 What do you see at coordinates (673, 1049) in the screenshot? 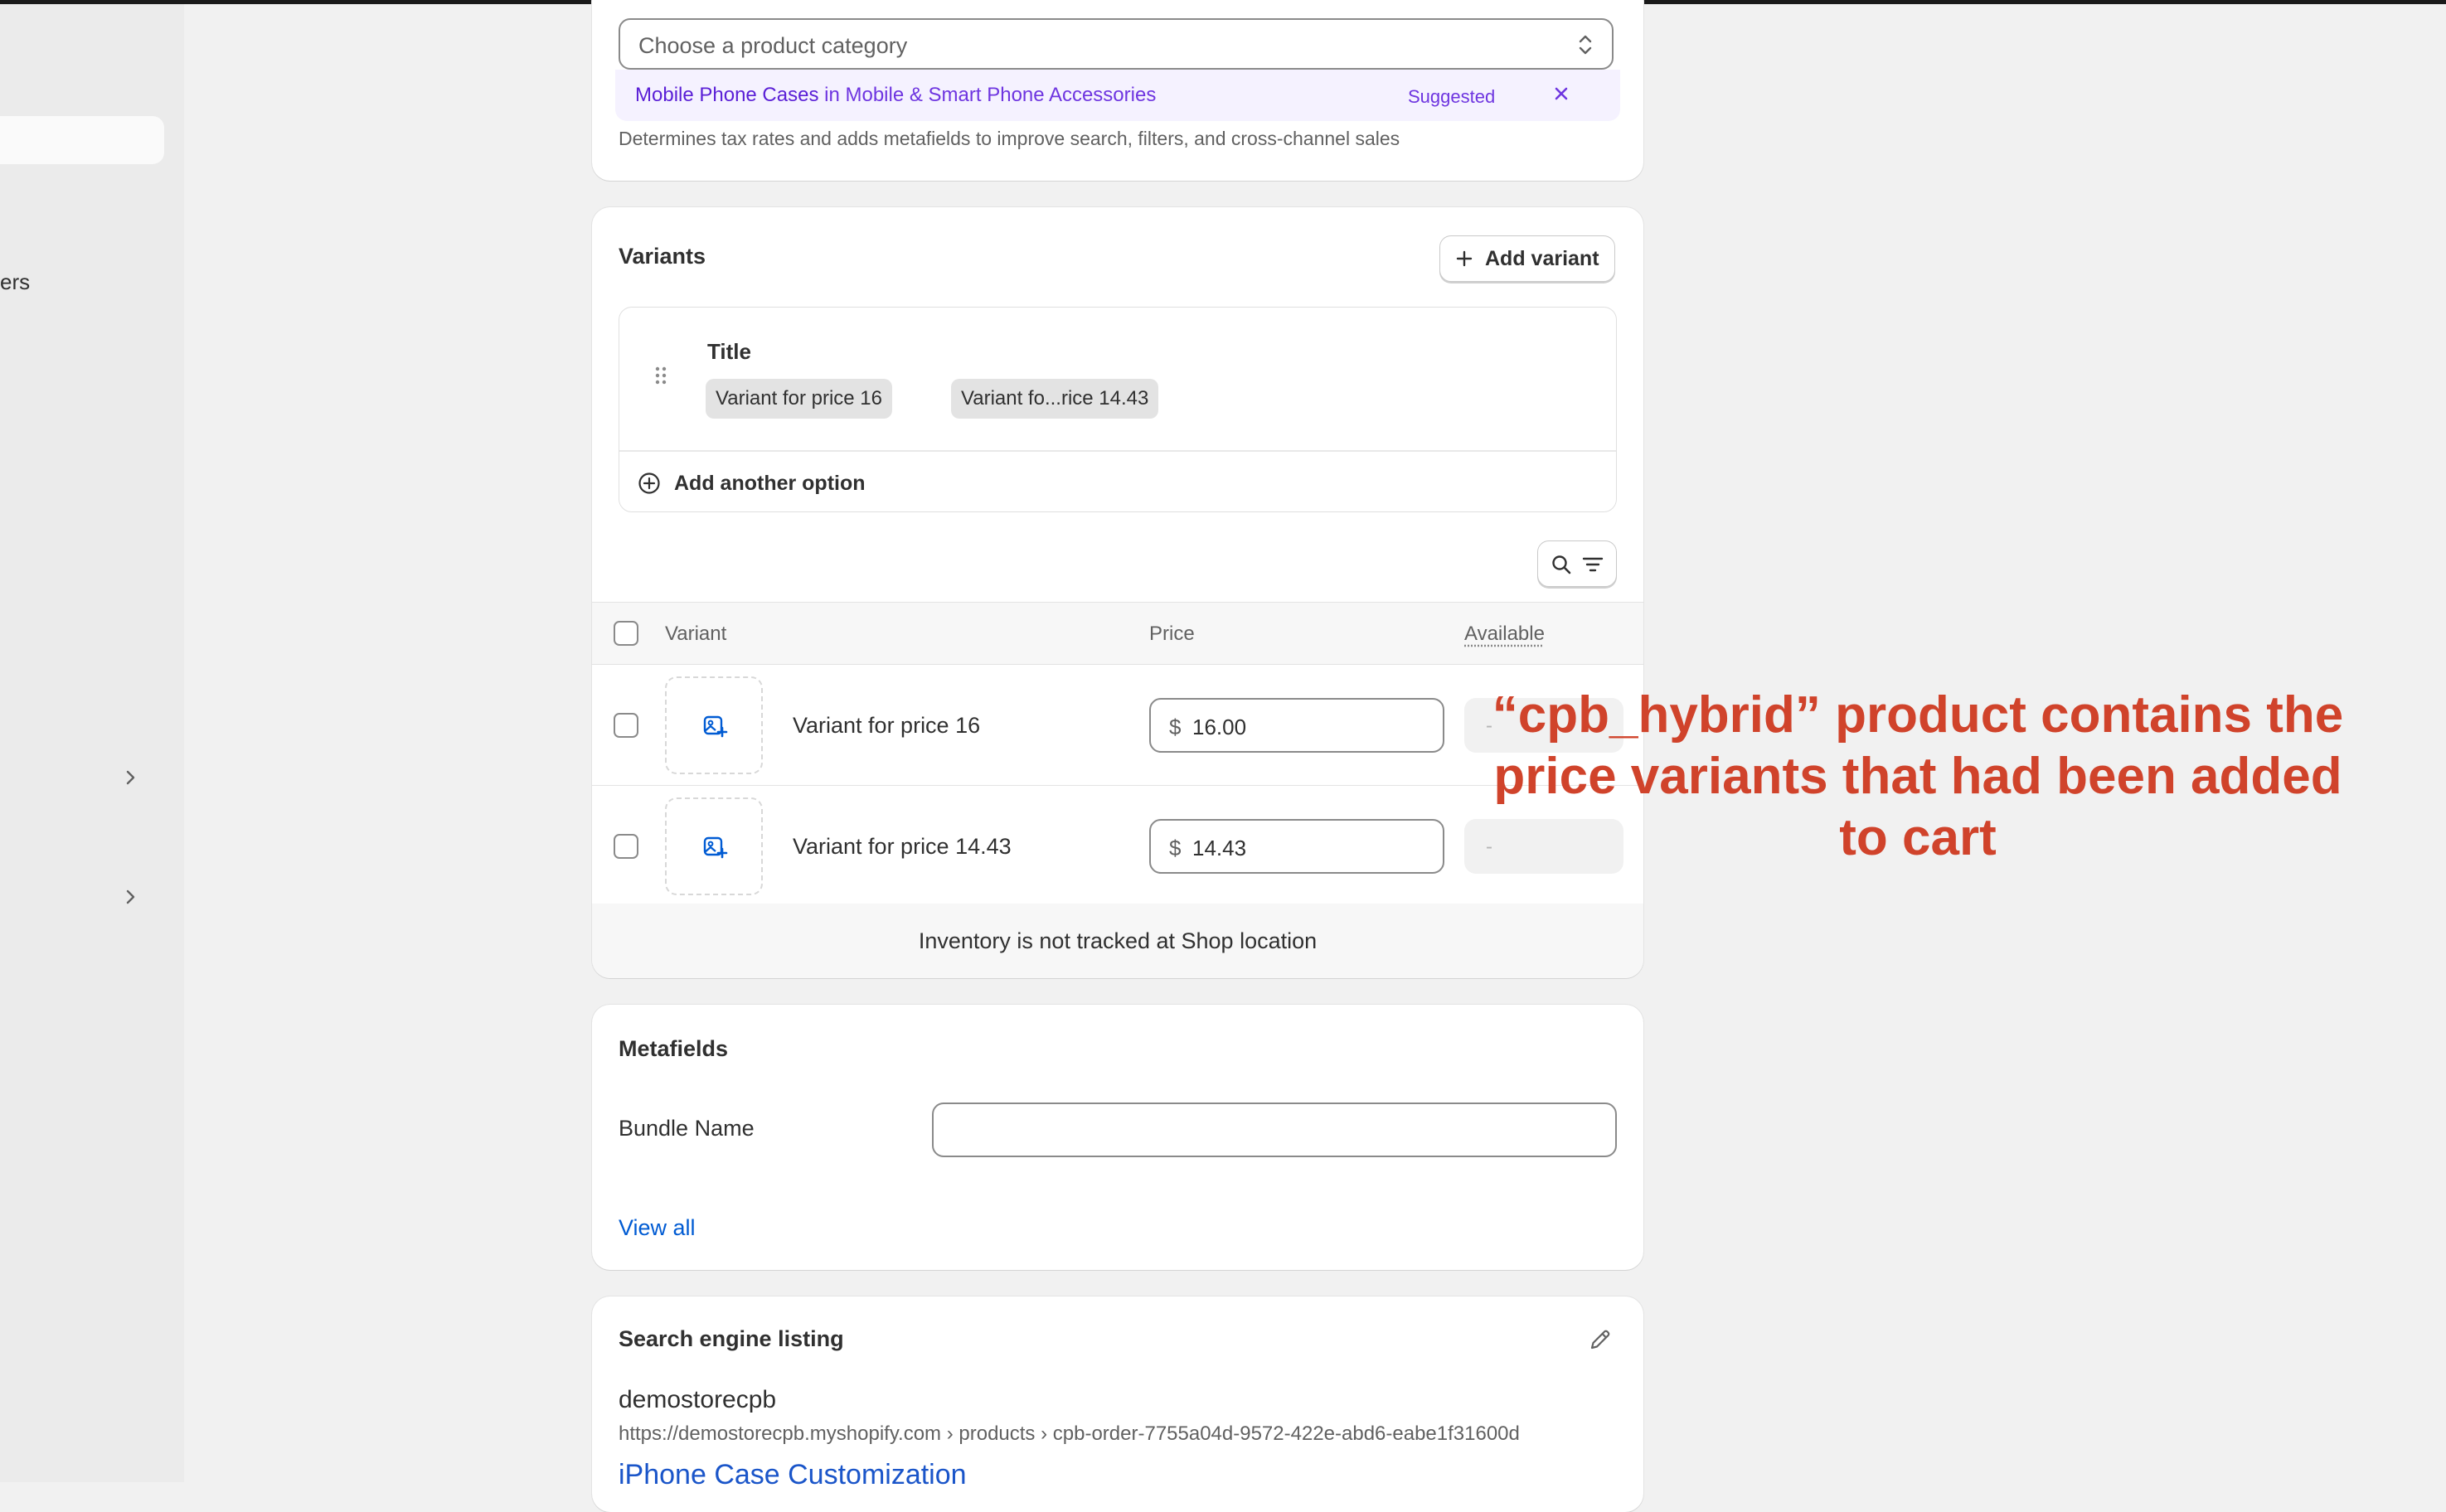
I see `metafields-title: Metafields` at bounding box center [673, 1049].